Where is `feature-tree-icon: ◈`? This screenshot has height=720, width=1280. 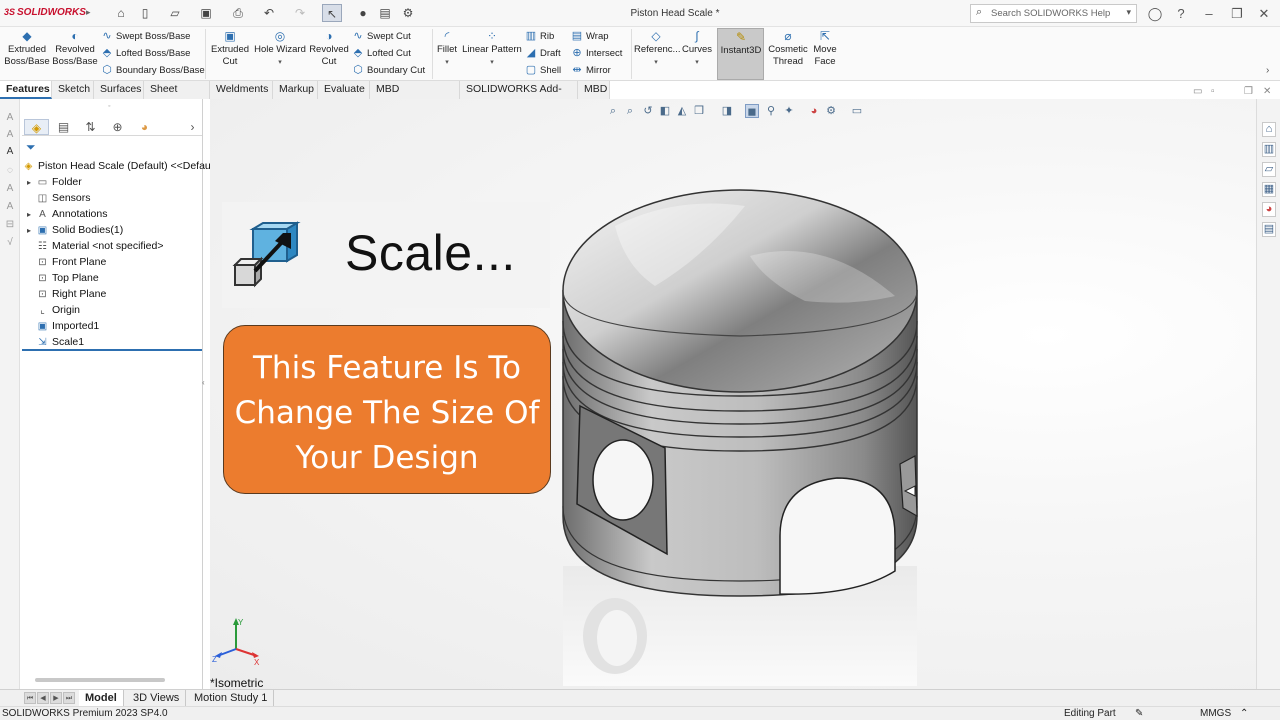 feature-tree-icon: ◈ is located at coordinates (36, 127).